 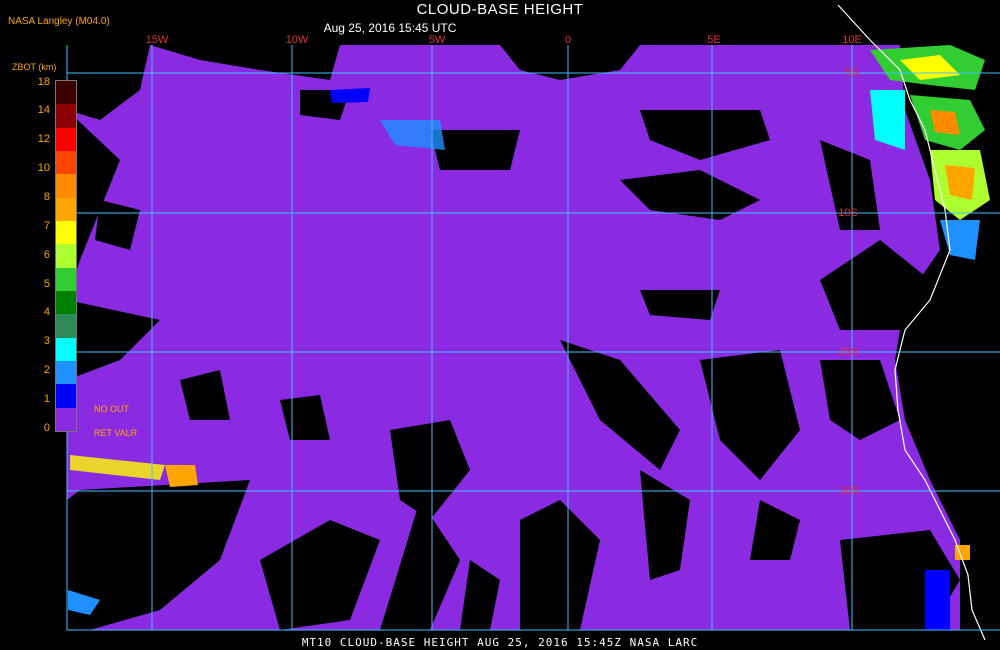 What do you see at coordinates (568, 40) in the screenshot?
I see `lon-label: 0` at bounding box center [568, 40].